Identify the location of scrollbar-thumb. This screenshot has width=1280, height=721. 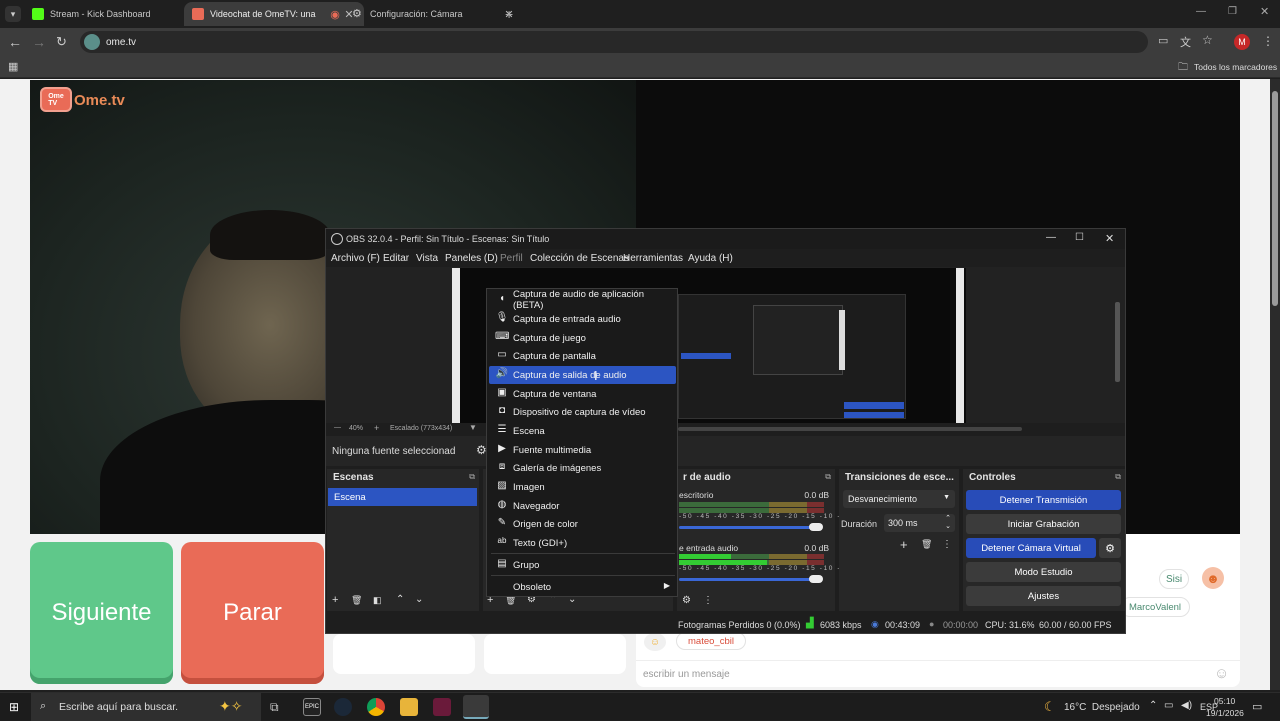
(1275, 198).